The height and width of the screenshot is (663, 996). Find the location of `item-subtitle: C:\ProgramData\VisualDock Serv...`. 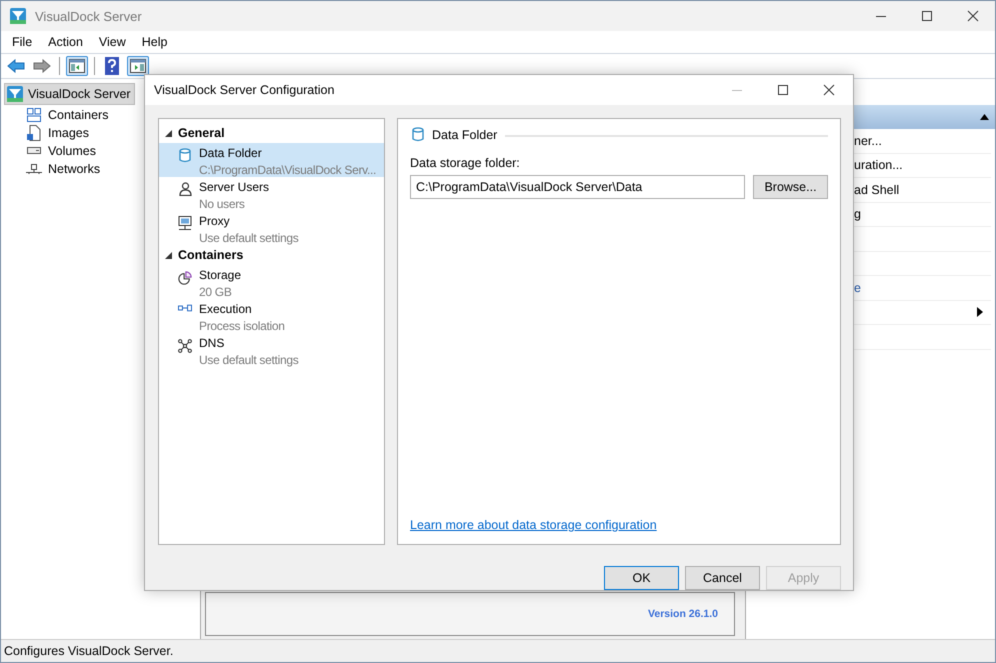

item-subtitle: C:\ProgramData\VisualDock Serv... is located at coordinates (287, 170).